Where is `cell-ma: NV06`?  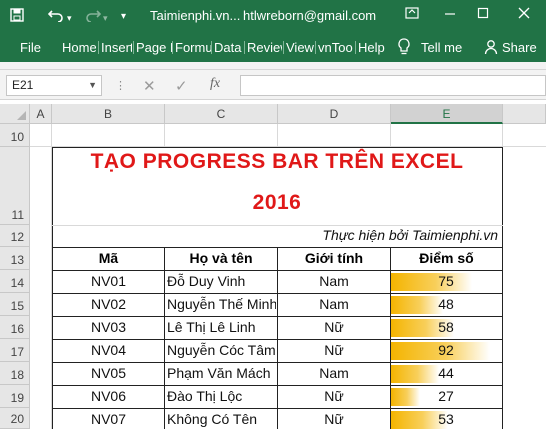 cell-ma: NV06 is located at coordinates (108, 396).